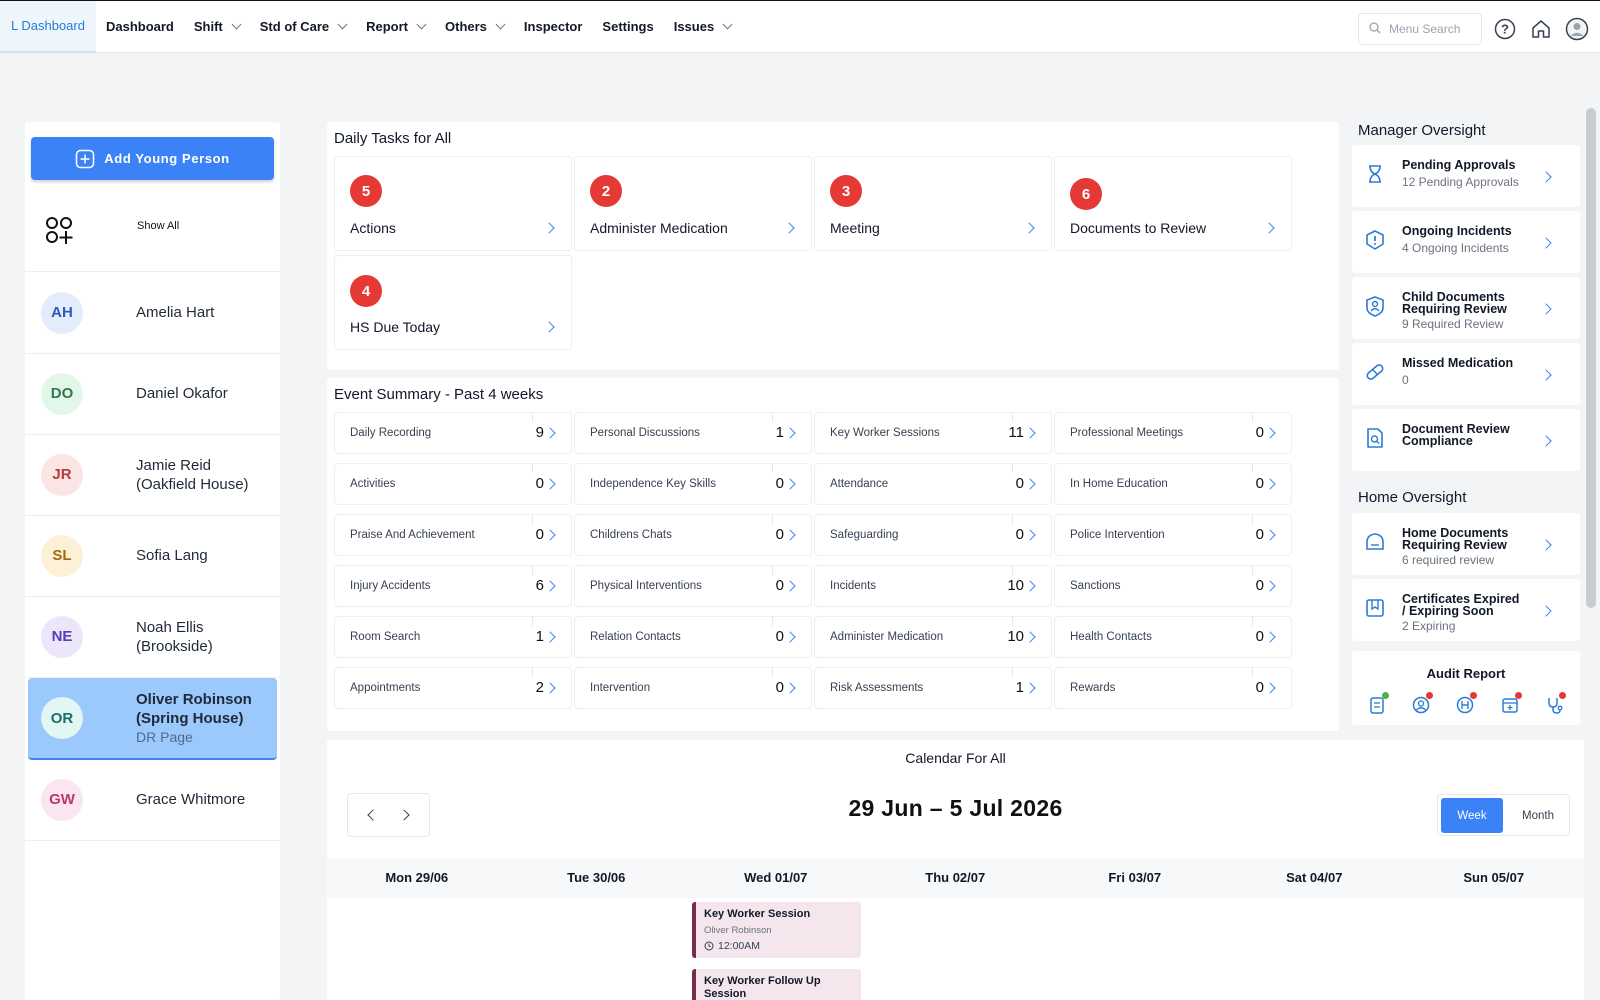 Image resolution: width=1600 pixels, height=1000 pixels. What do you see at coordinates (693, 484) in the screenshot?
I see `event-card: Independence Key Skills 0` at bounding box center [693, 484].